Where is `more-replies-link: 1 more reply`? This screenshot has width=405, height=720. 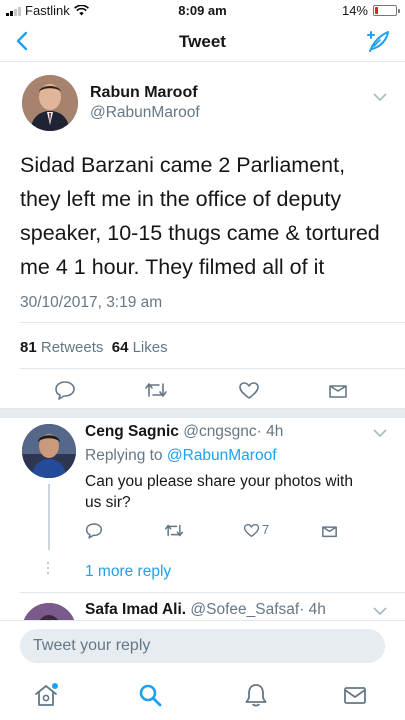
more-replies-link: 1 more reply is located at coordinates (128, 572).